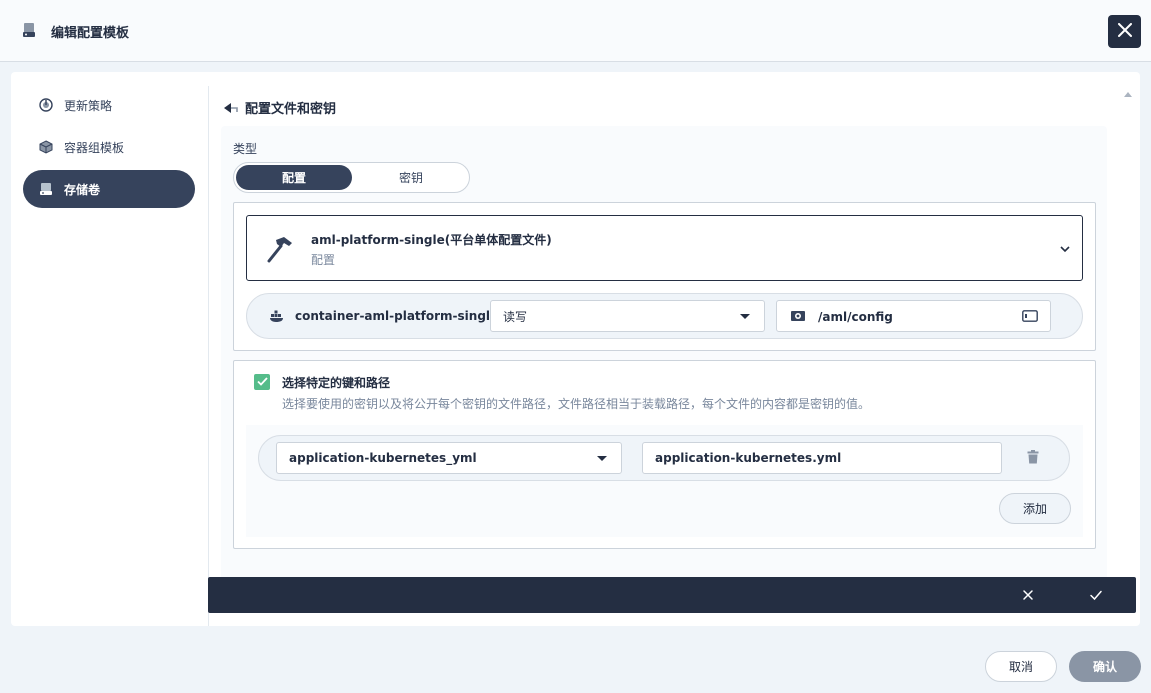 The height and width of the screenshot is (693, 1151). Describe the element at coordinates (1028, 596) in the screenshot. I see `cancel-edit-icon` at that location.